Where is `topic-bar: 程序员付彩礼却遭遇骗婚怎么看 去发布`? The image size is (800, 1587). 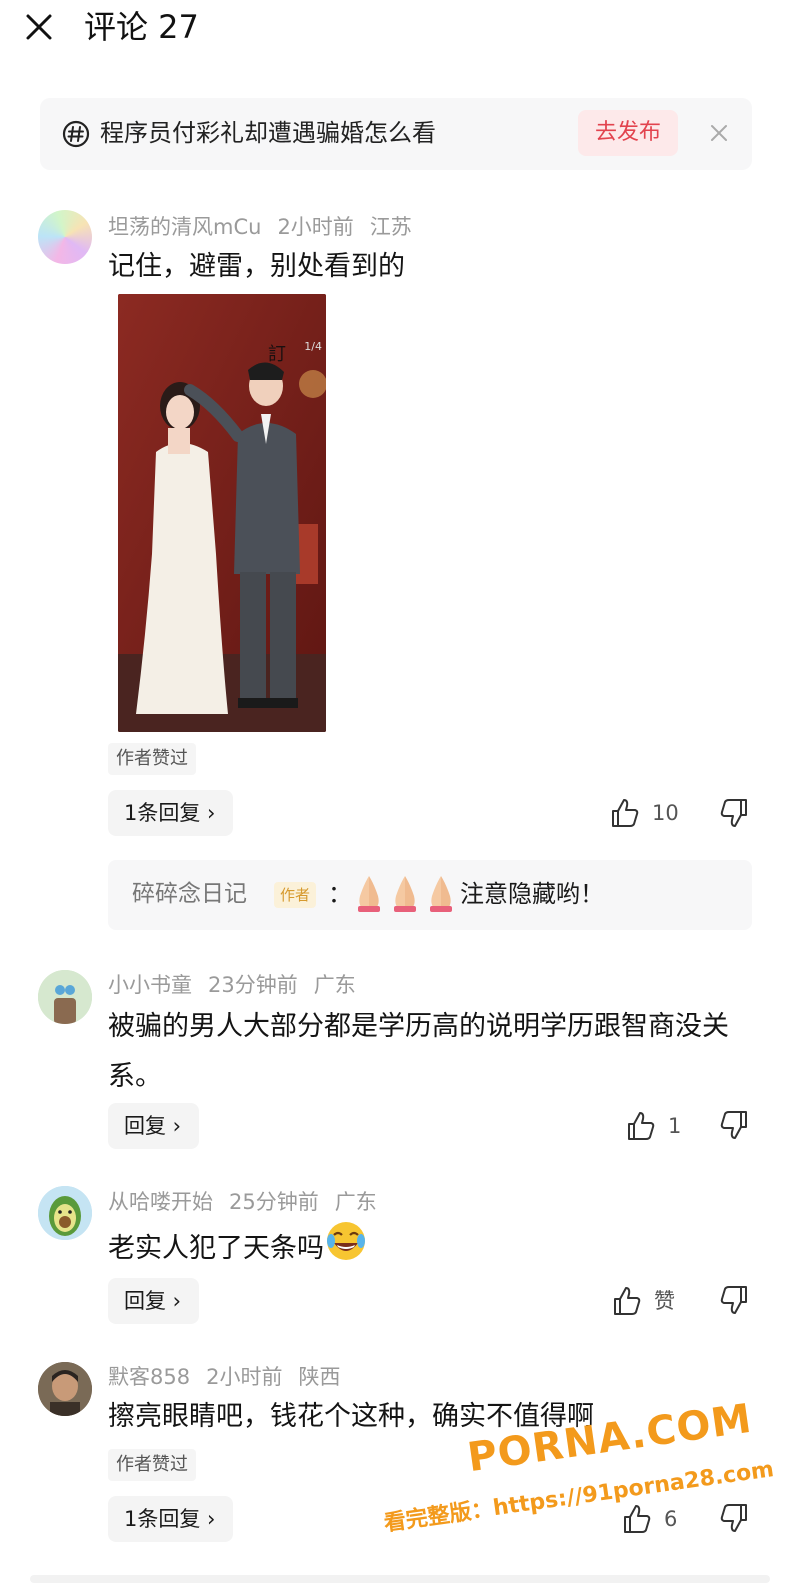 topic-bar: 程序员付彩礼却遭遇骗婚怎么看 去发布 is located at coordinates (396, 134).